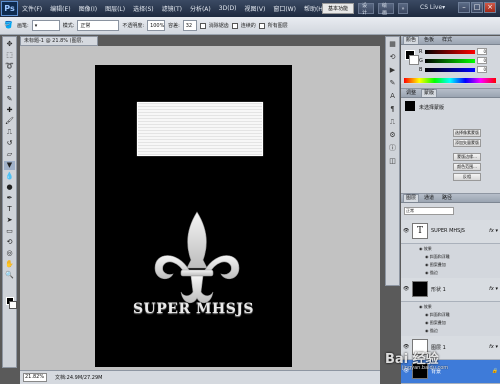 This screenshot has width=500, height=384. I want to click on layer-name: 形状 1, so click(438, 289).